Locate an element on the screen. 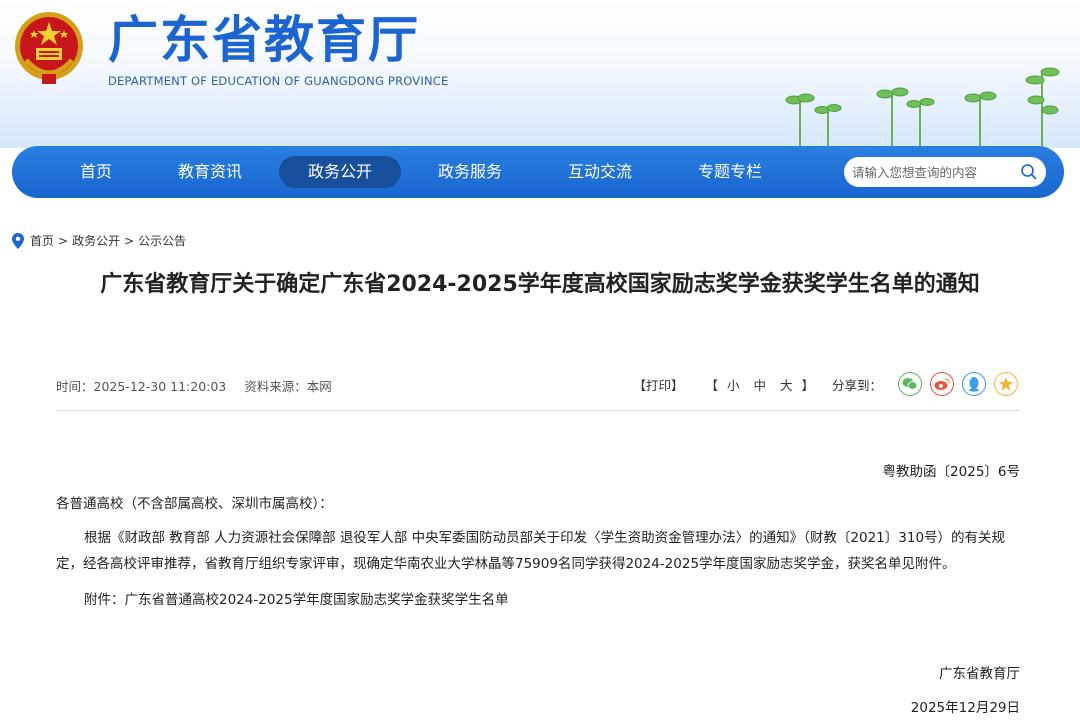 Image resolution: width=1080 pixels, height=723 pixels. attachment-line: 附件：广东省普通高校2024-2025学年度国家励志奖学金获奖学生名单 is located at coordinates (296, 600).